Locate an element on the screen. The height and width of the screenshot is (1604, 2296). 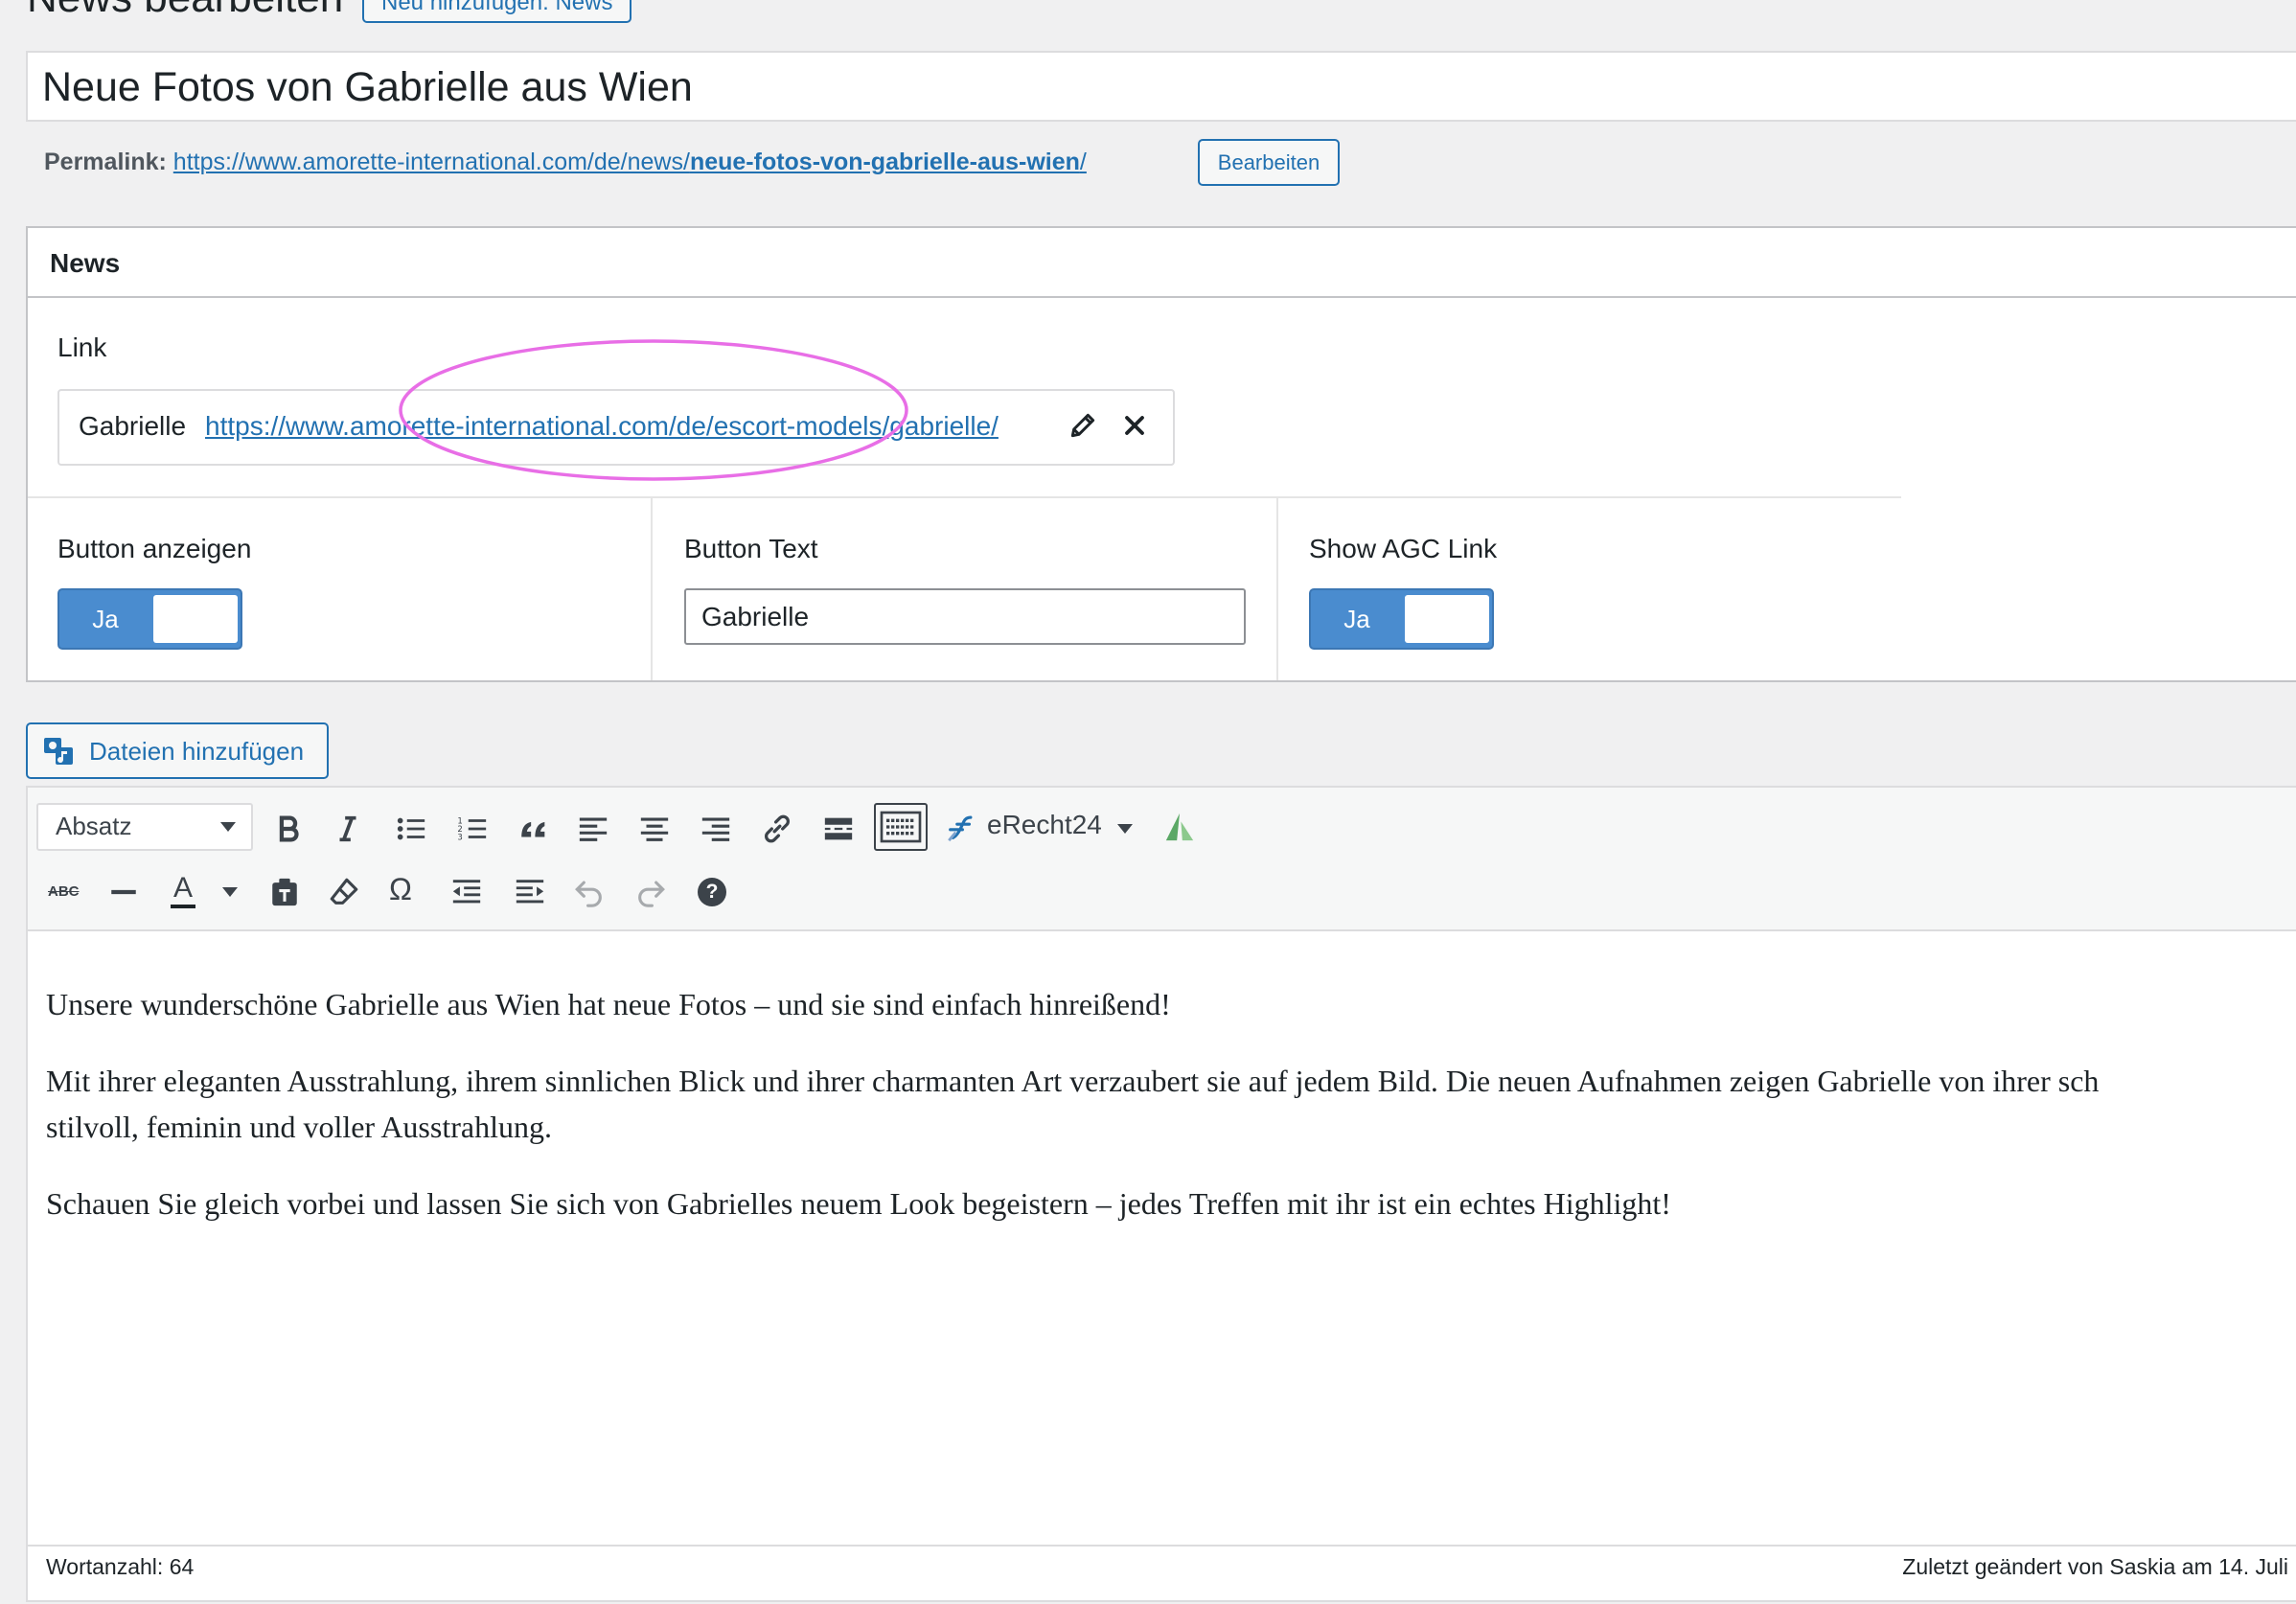
toolbar-toggle-icon is located at coordinates (901, 827).